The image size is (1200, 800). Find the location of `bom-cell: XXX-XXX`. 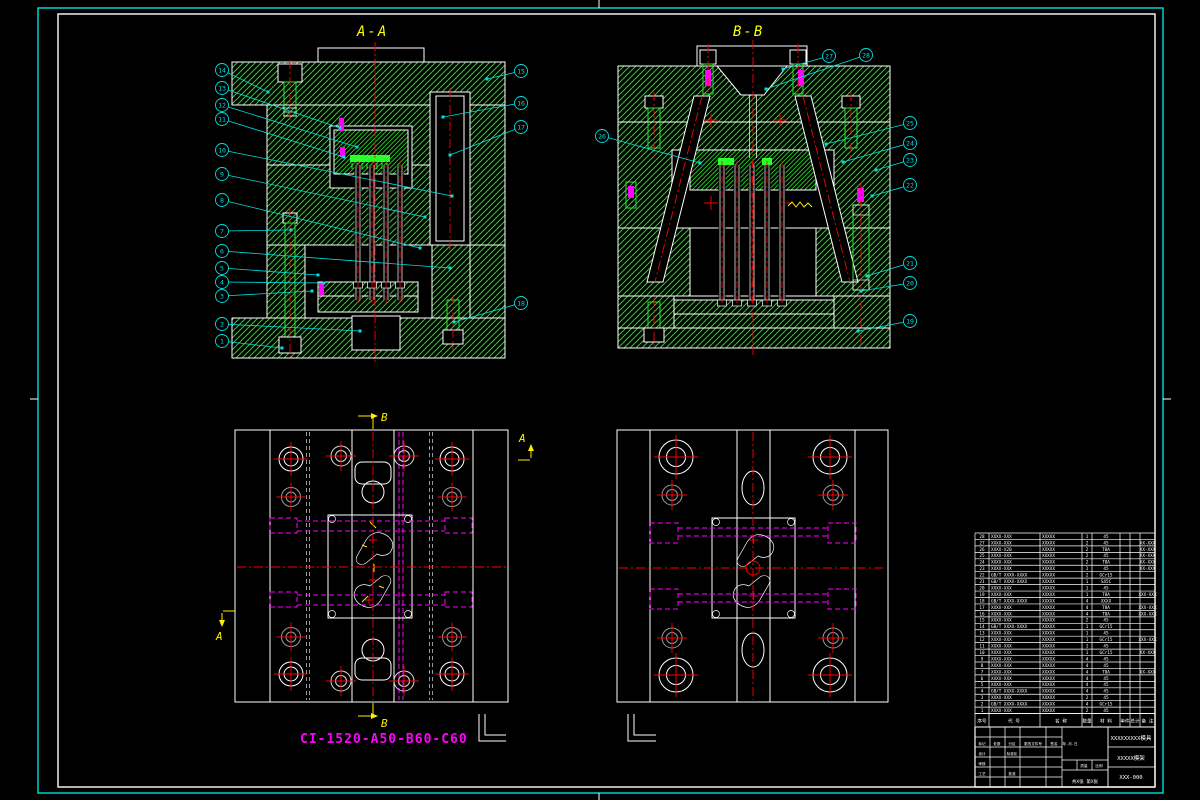

bom-cell: XXX-XXX is located at coordinates (1147, 614).